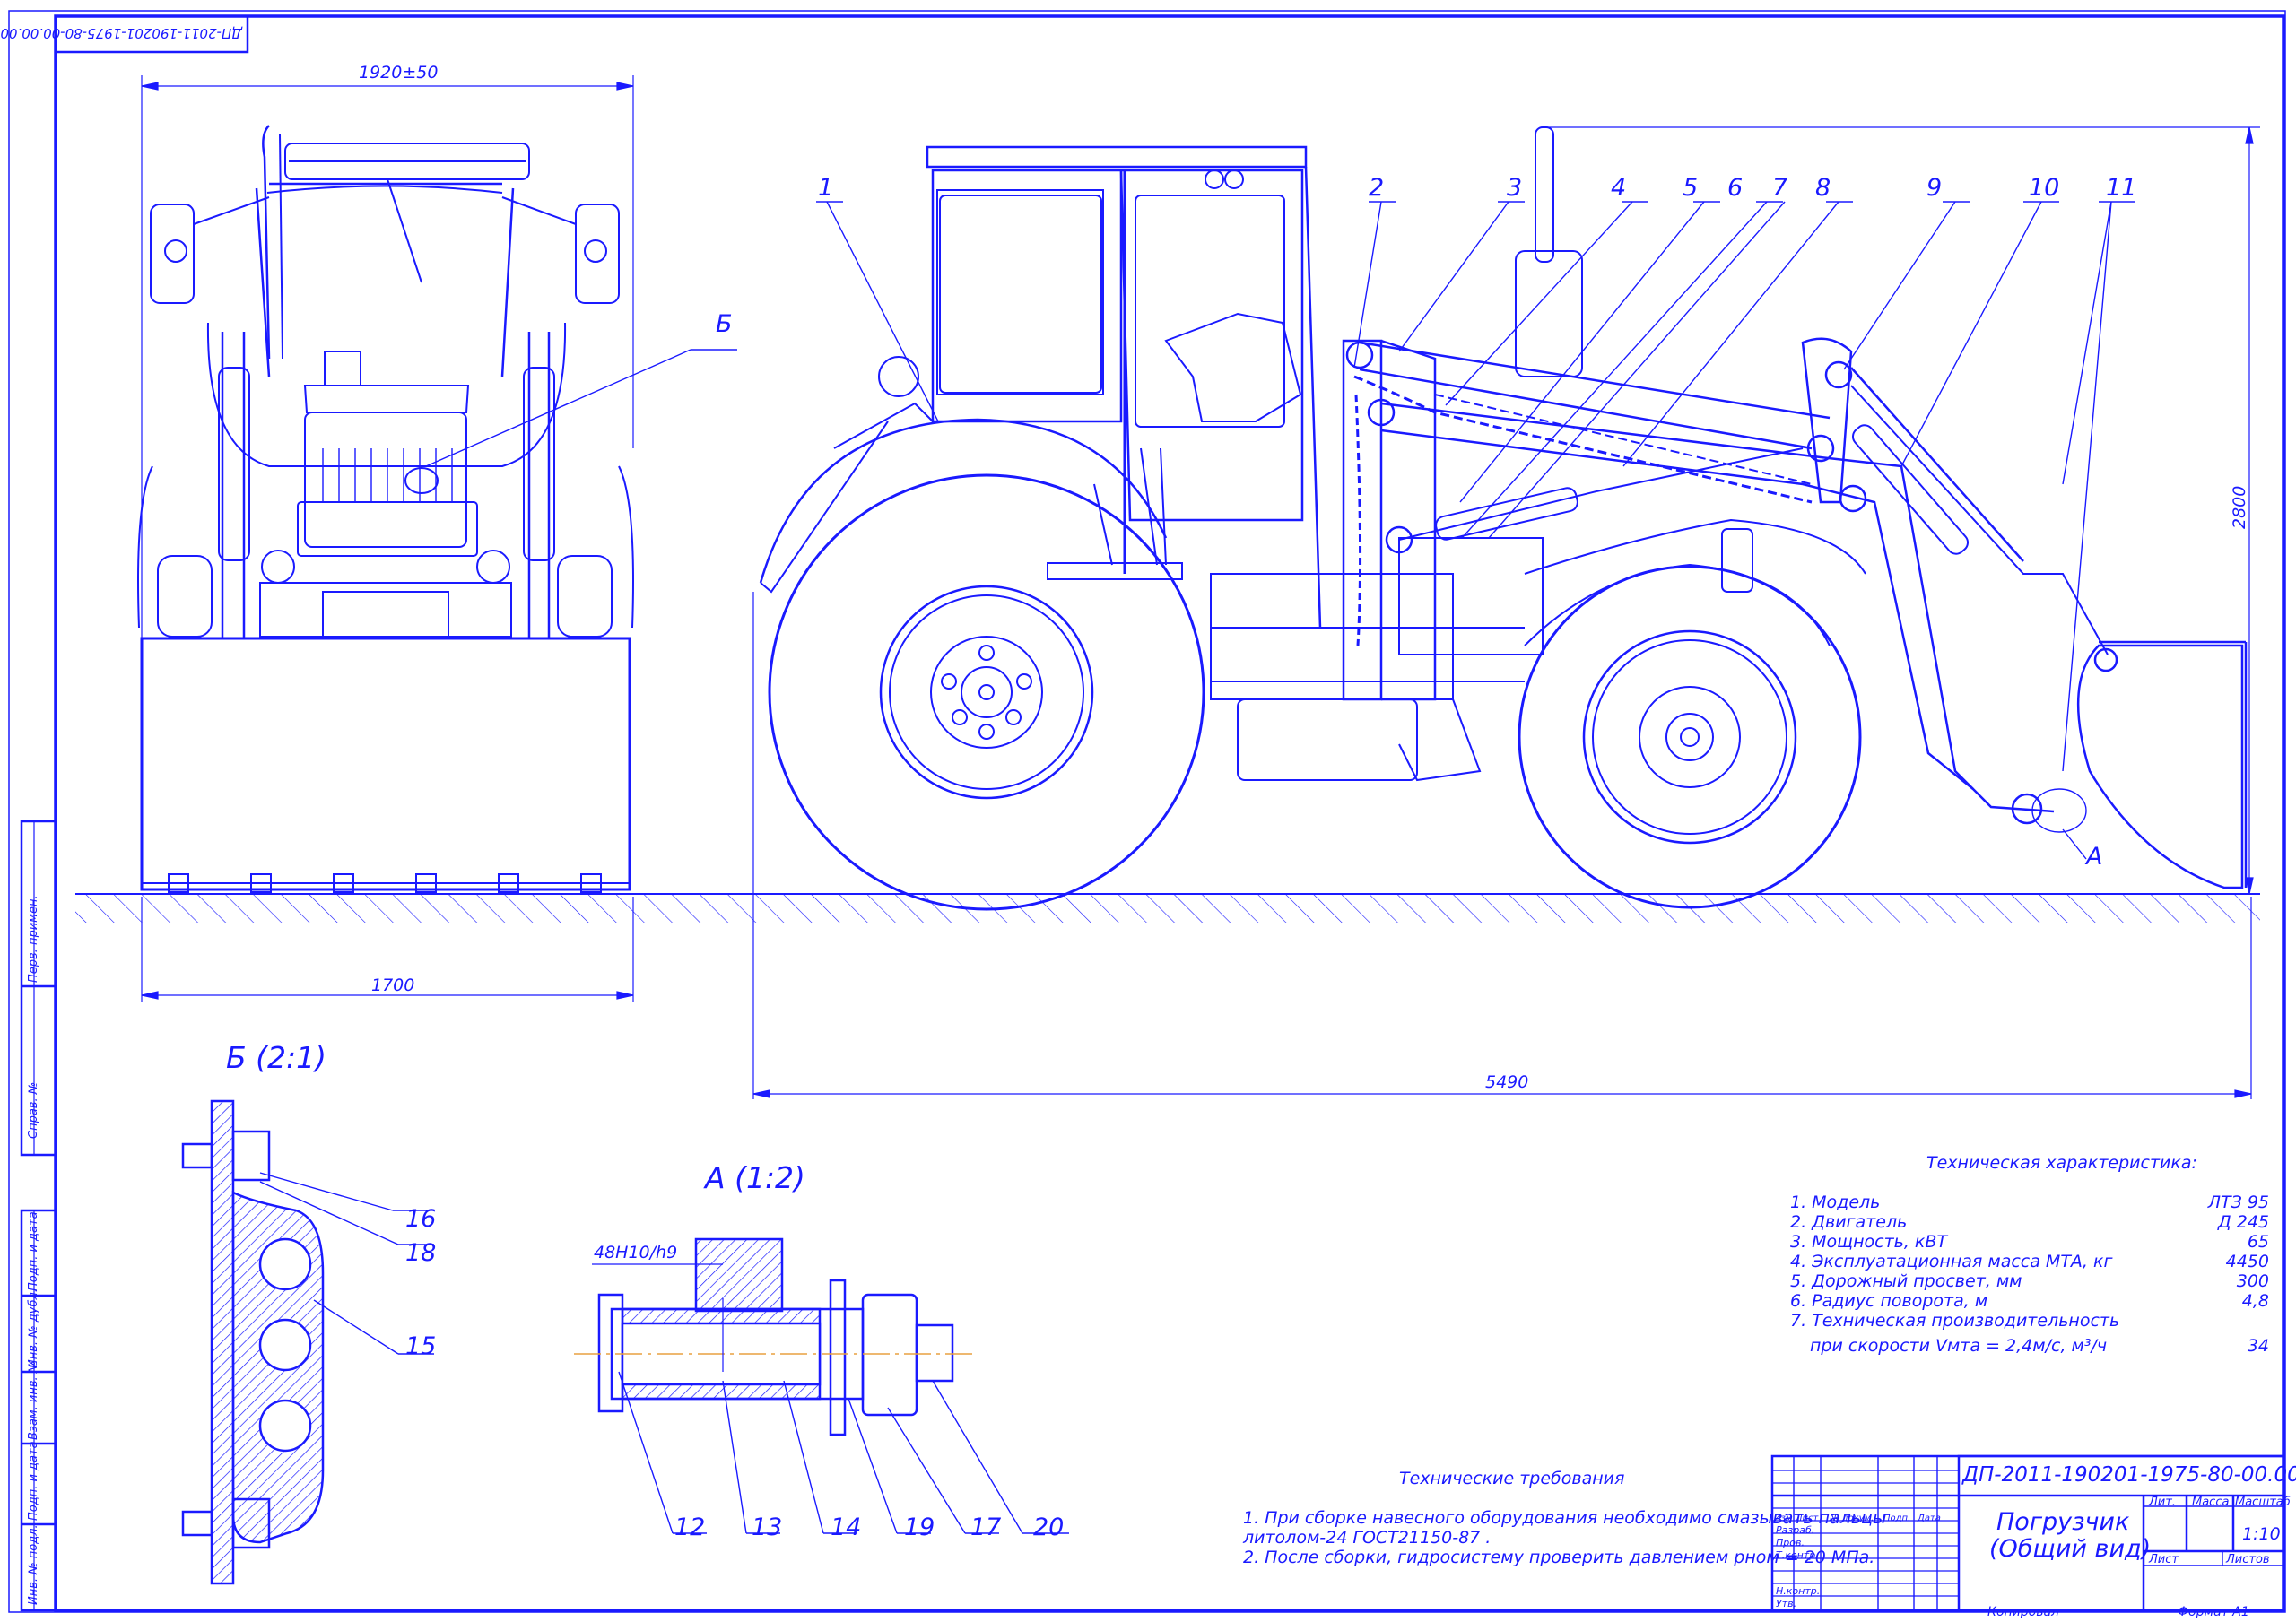 This screenshot has height=1622, width=2296. What do you see at coordinates (1823, 188) in the screenshot?
I see `callout-8: 8` at bounding box center [1823, 188].